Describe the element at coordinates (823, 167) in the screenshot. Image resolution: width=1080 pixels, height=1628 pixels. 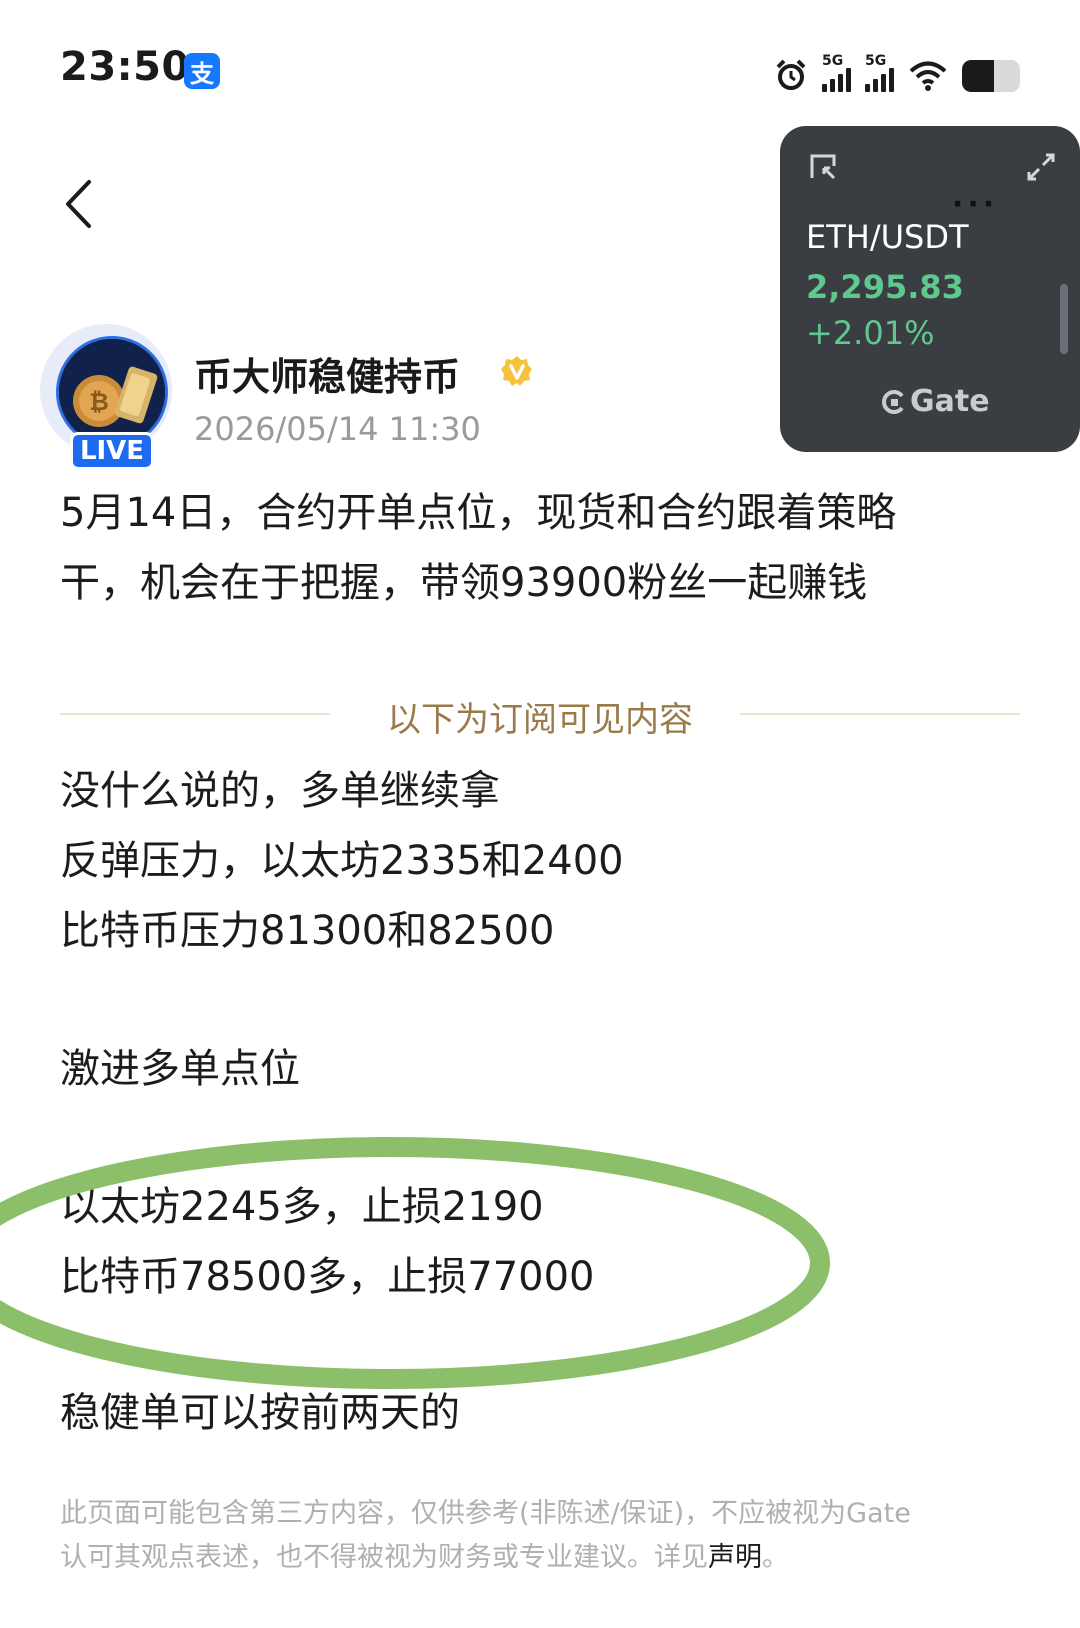
I see `minimize-window-icon` at that location.